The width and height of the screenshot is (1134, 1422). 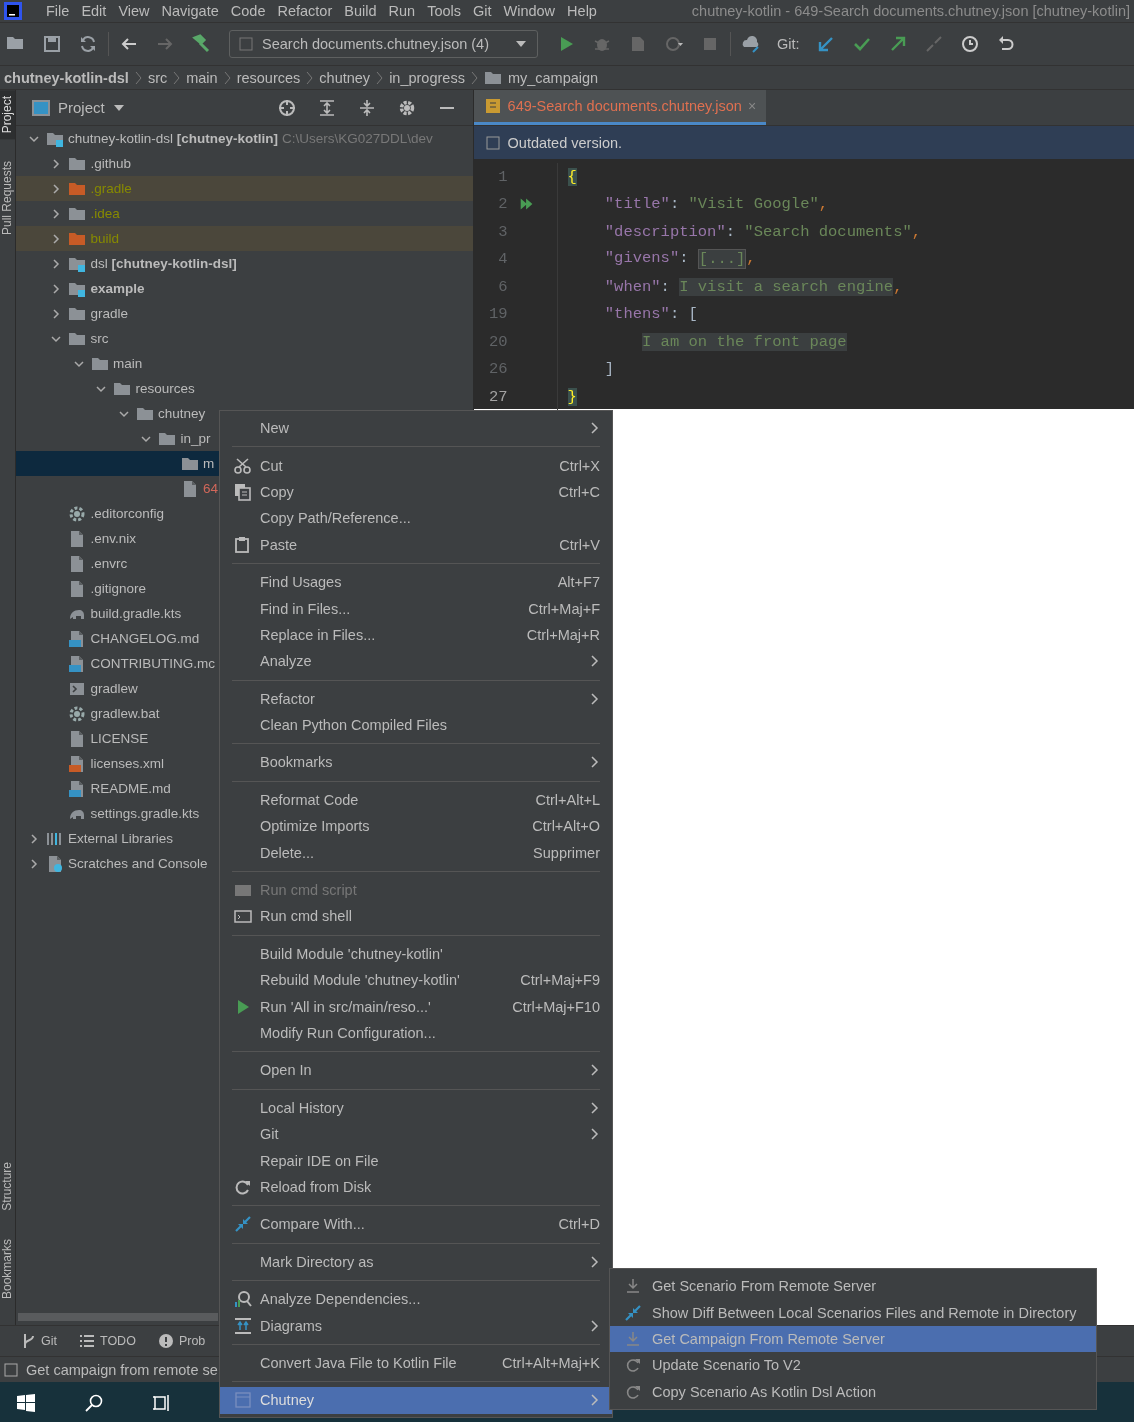 I want to click on code-line: "title": "Visit Google",, so click(x=716, y=204).